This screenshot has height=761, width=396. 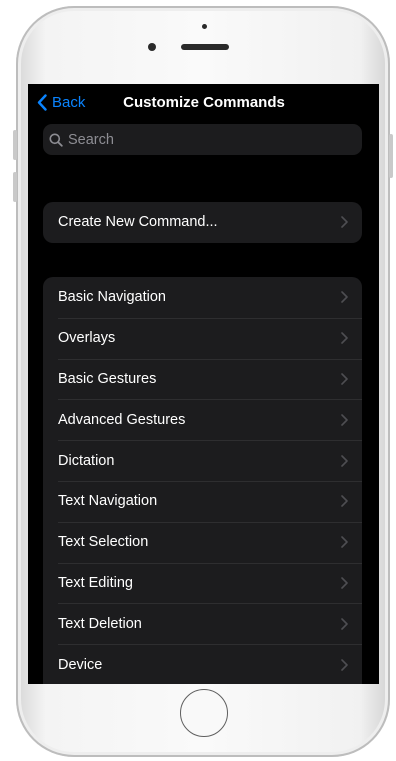 I want to click on search-icon, so click(x=56, y=140).